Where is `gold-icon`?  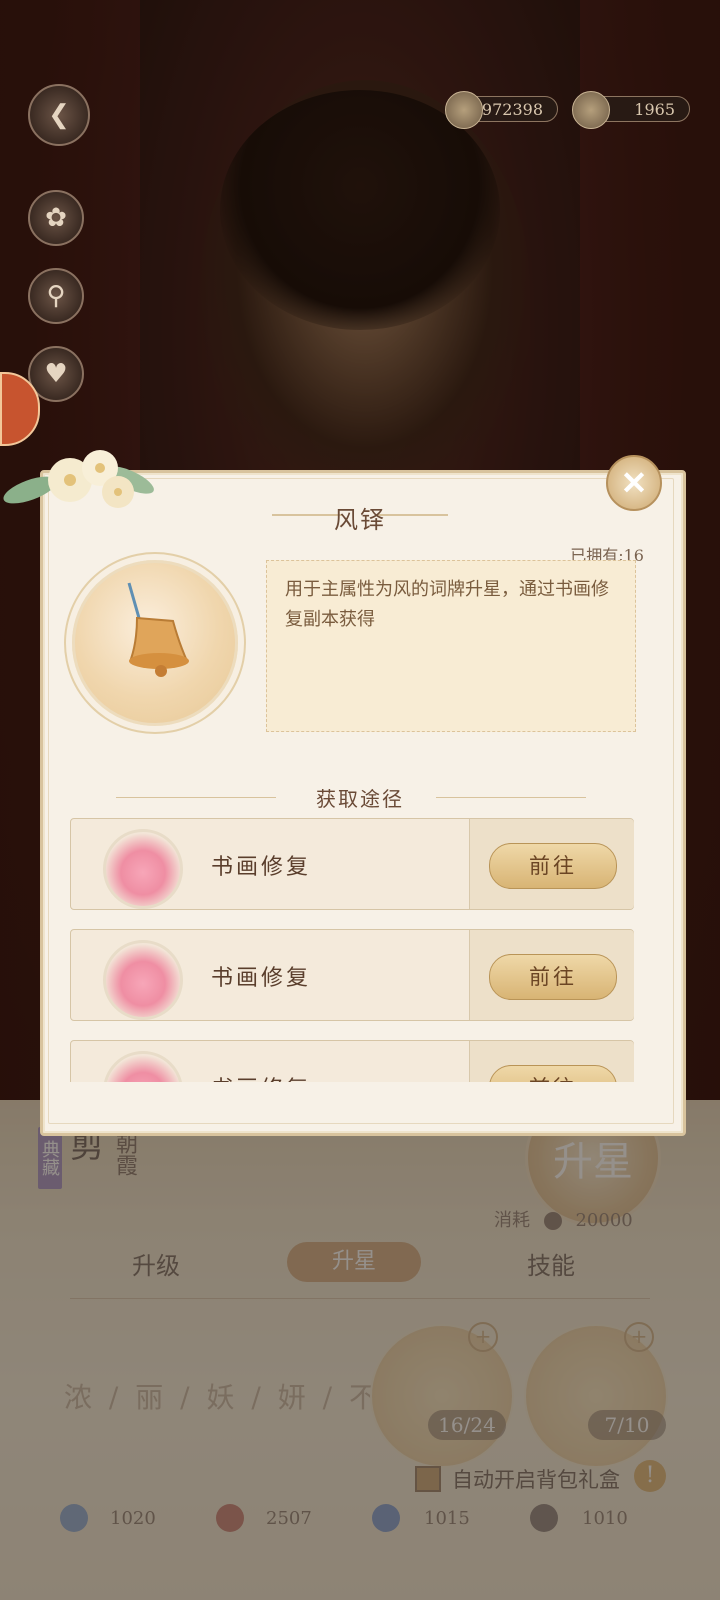
gold-icon is located at coordinates (591, 110).